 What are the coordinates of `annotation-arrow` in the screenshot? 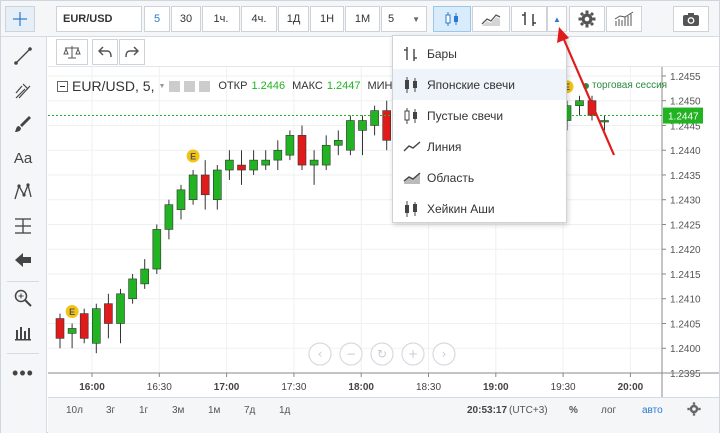 It's located at (586, 91).